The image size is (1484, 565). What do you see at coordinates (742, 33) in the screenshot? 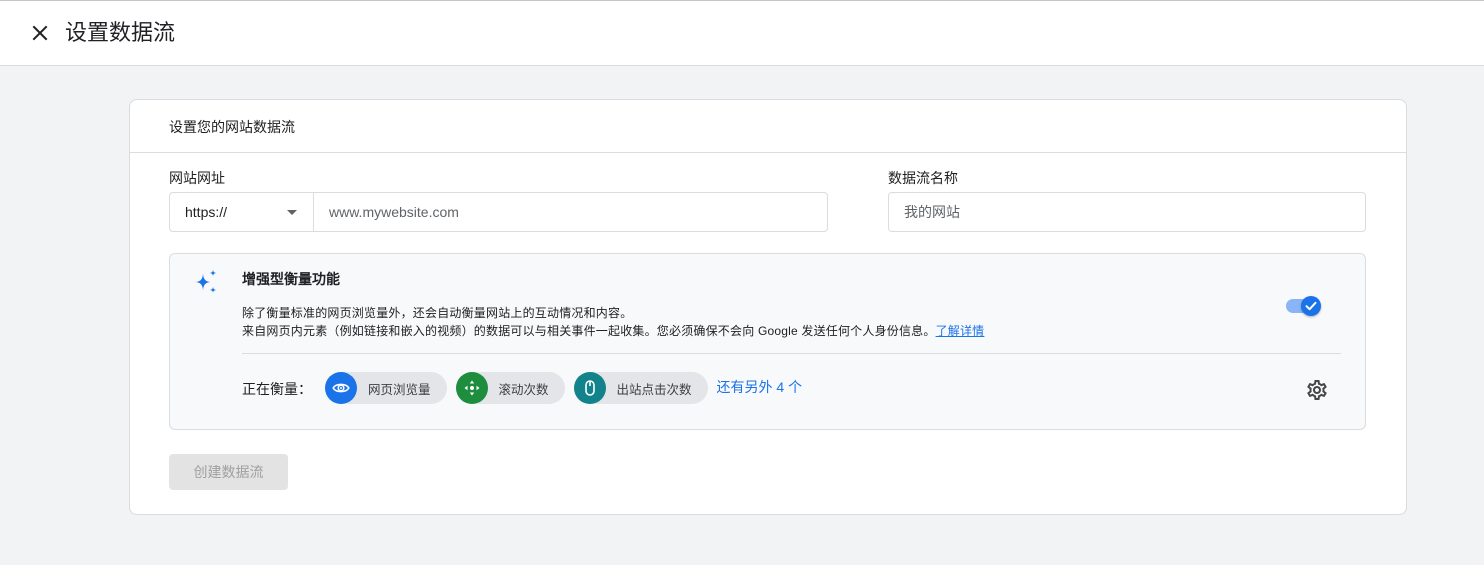
I see `dialog-header: 设置数据流` at bounding box center [742, 33].